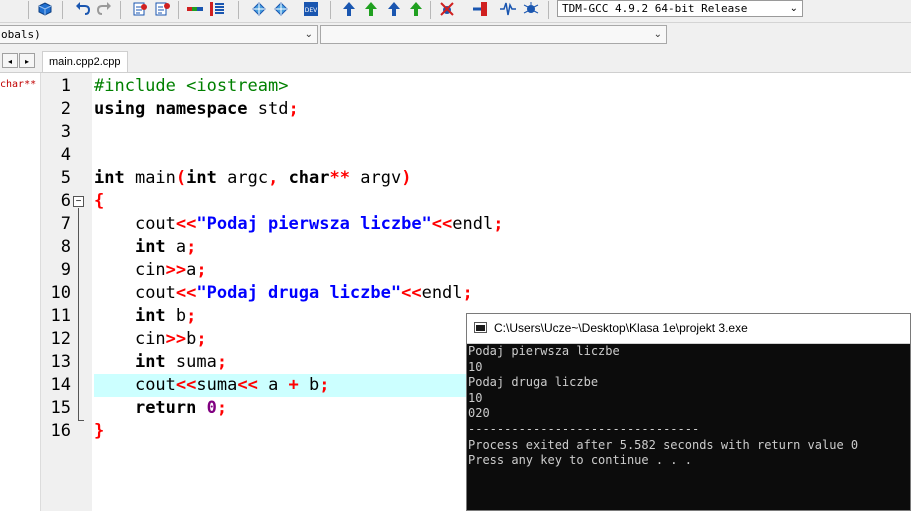  What do you see at coordinates (476, 132) in the screenshot?
I see `code-line: 3` at bounding box center [476, 132].